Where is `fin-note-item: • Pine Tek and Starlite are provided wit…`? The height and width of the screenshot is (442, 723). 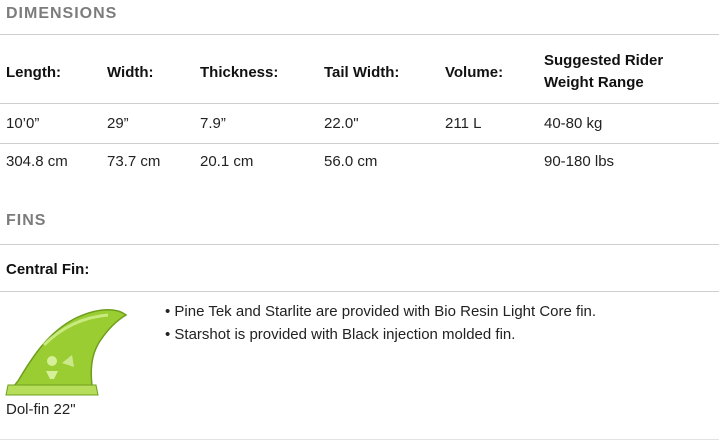
fin-note-item: • Pine Tek and Starlite are provided wit… is located at coordinates (381, 311).